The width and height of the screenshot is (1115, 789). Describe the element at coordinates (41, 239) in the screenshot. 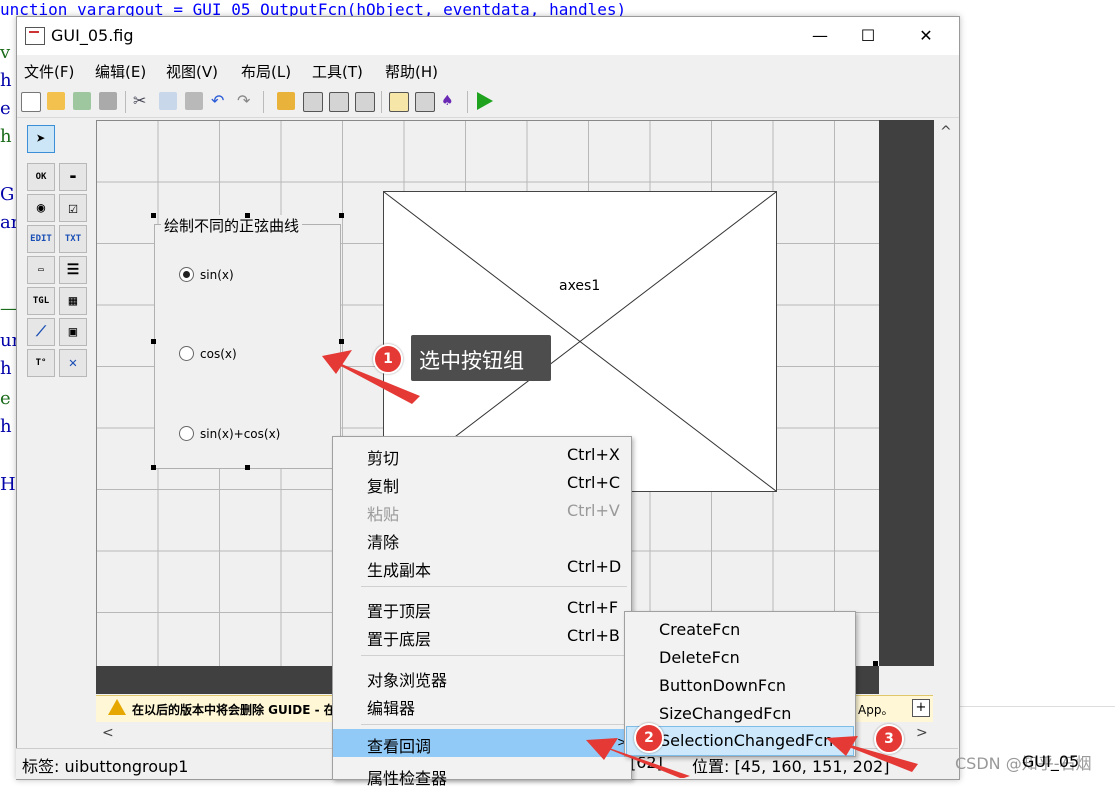

I see `edit-text-tool-icon: EDIT` at that location.